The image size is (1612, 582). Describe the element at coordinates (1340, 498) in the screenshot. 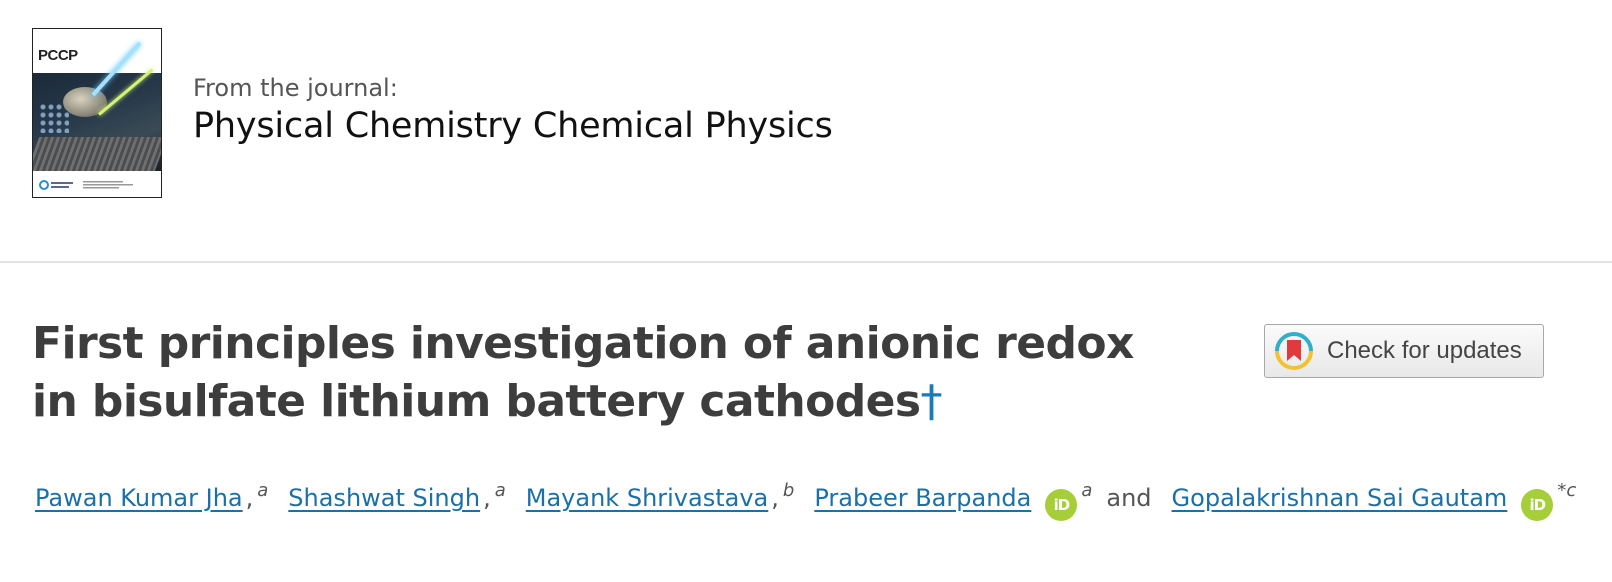

I see `author-link: Gopalakrishnan Sai Gautam` at that location.